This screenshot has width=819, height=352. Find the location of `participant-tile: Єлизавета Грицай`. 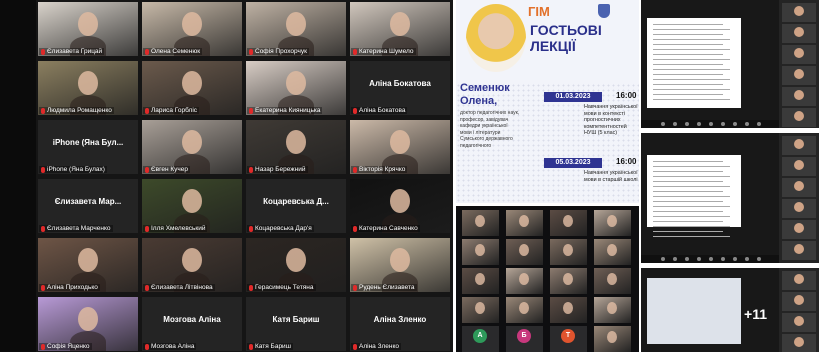

participant-tile: Єлизавета Грицай is located at coordinates (88, 29).